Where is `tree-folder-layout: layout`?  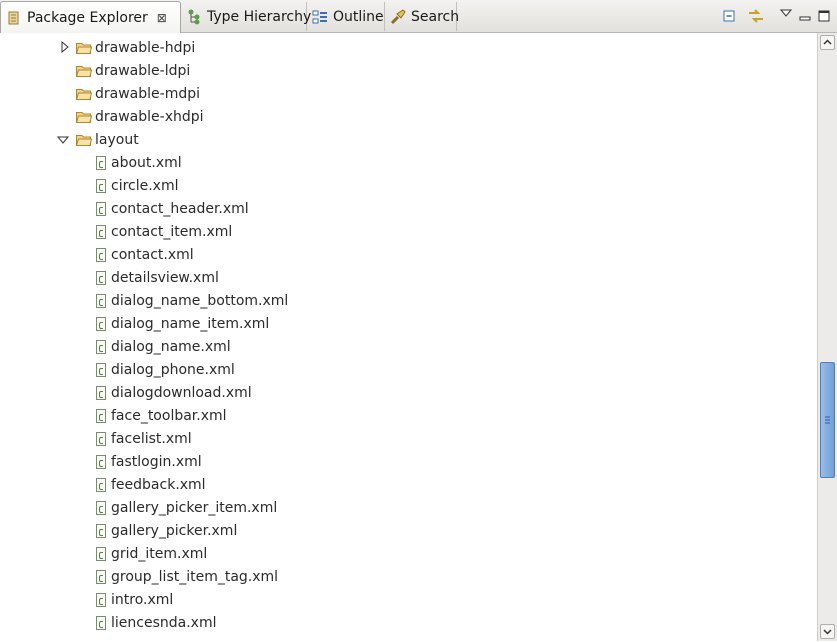
tree-folder-layout: layout is located at coordinates (107, 139).